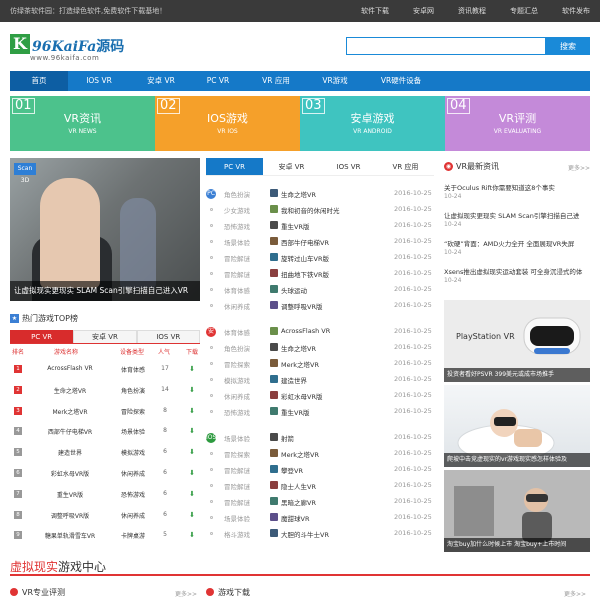 Image resolution: width=600 pixels, height=600 pixels. Describe the element at coordinates (70, 494) in the screenshot. I see `game-name: 重生VR版` at that location.